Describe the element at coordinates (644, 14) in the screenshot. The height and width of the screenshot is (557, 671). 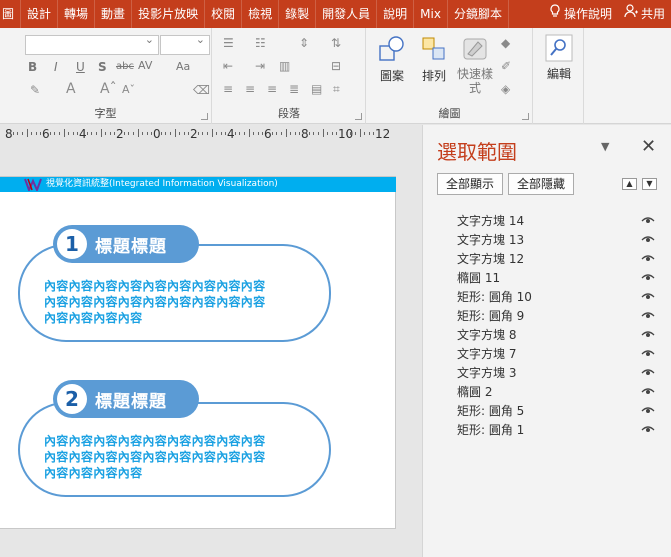
I see `share-button: 共用` at that location.